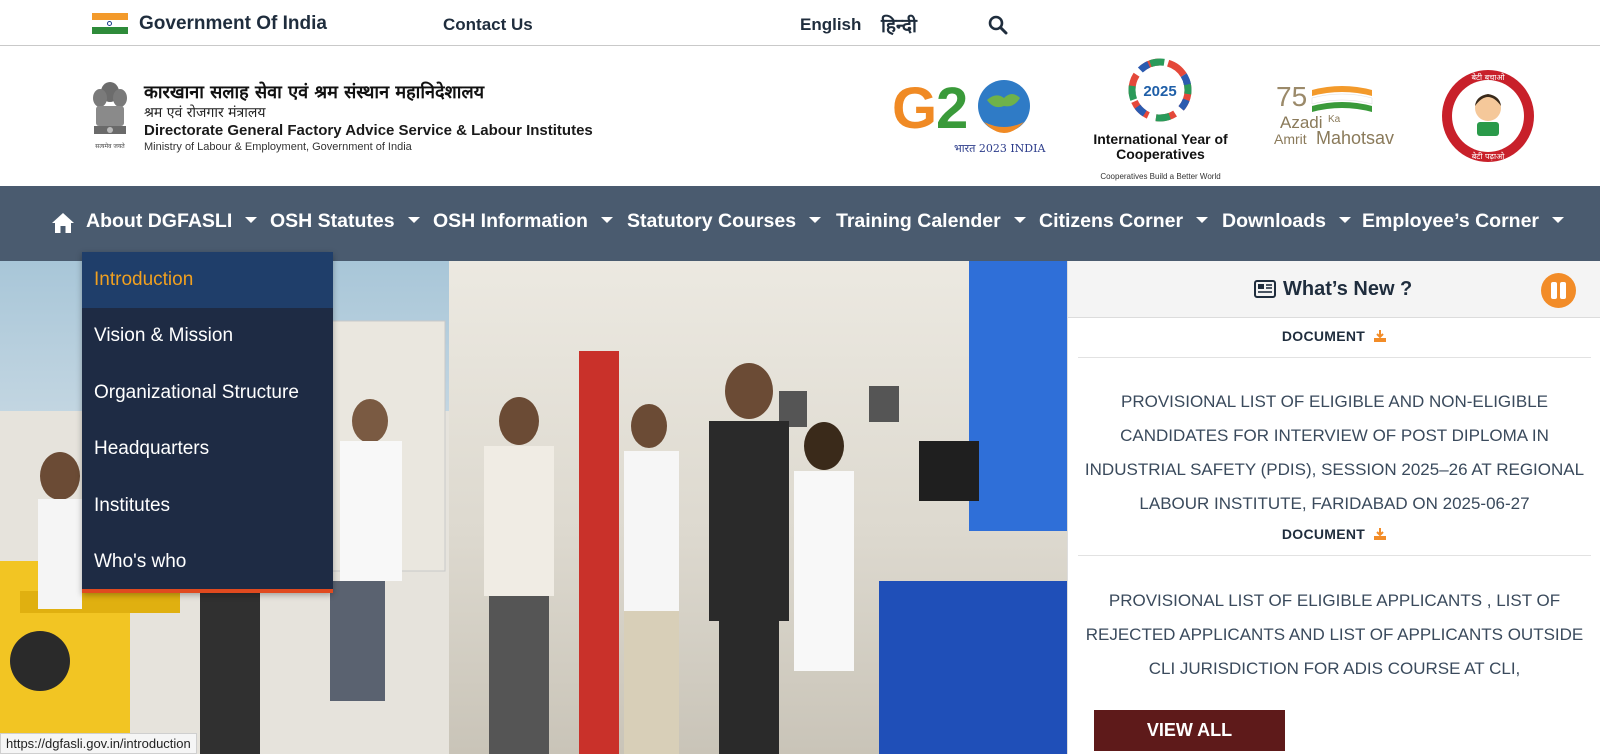 The image size is (1600, 754). What do you see at coordinates (1355, 138) in the screenshot?
I see `mahotsav-text: Mahotsav` at bounding box center [1355, 138].